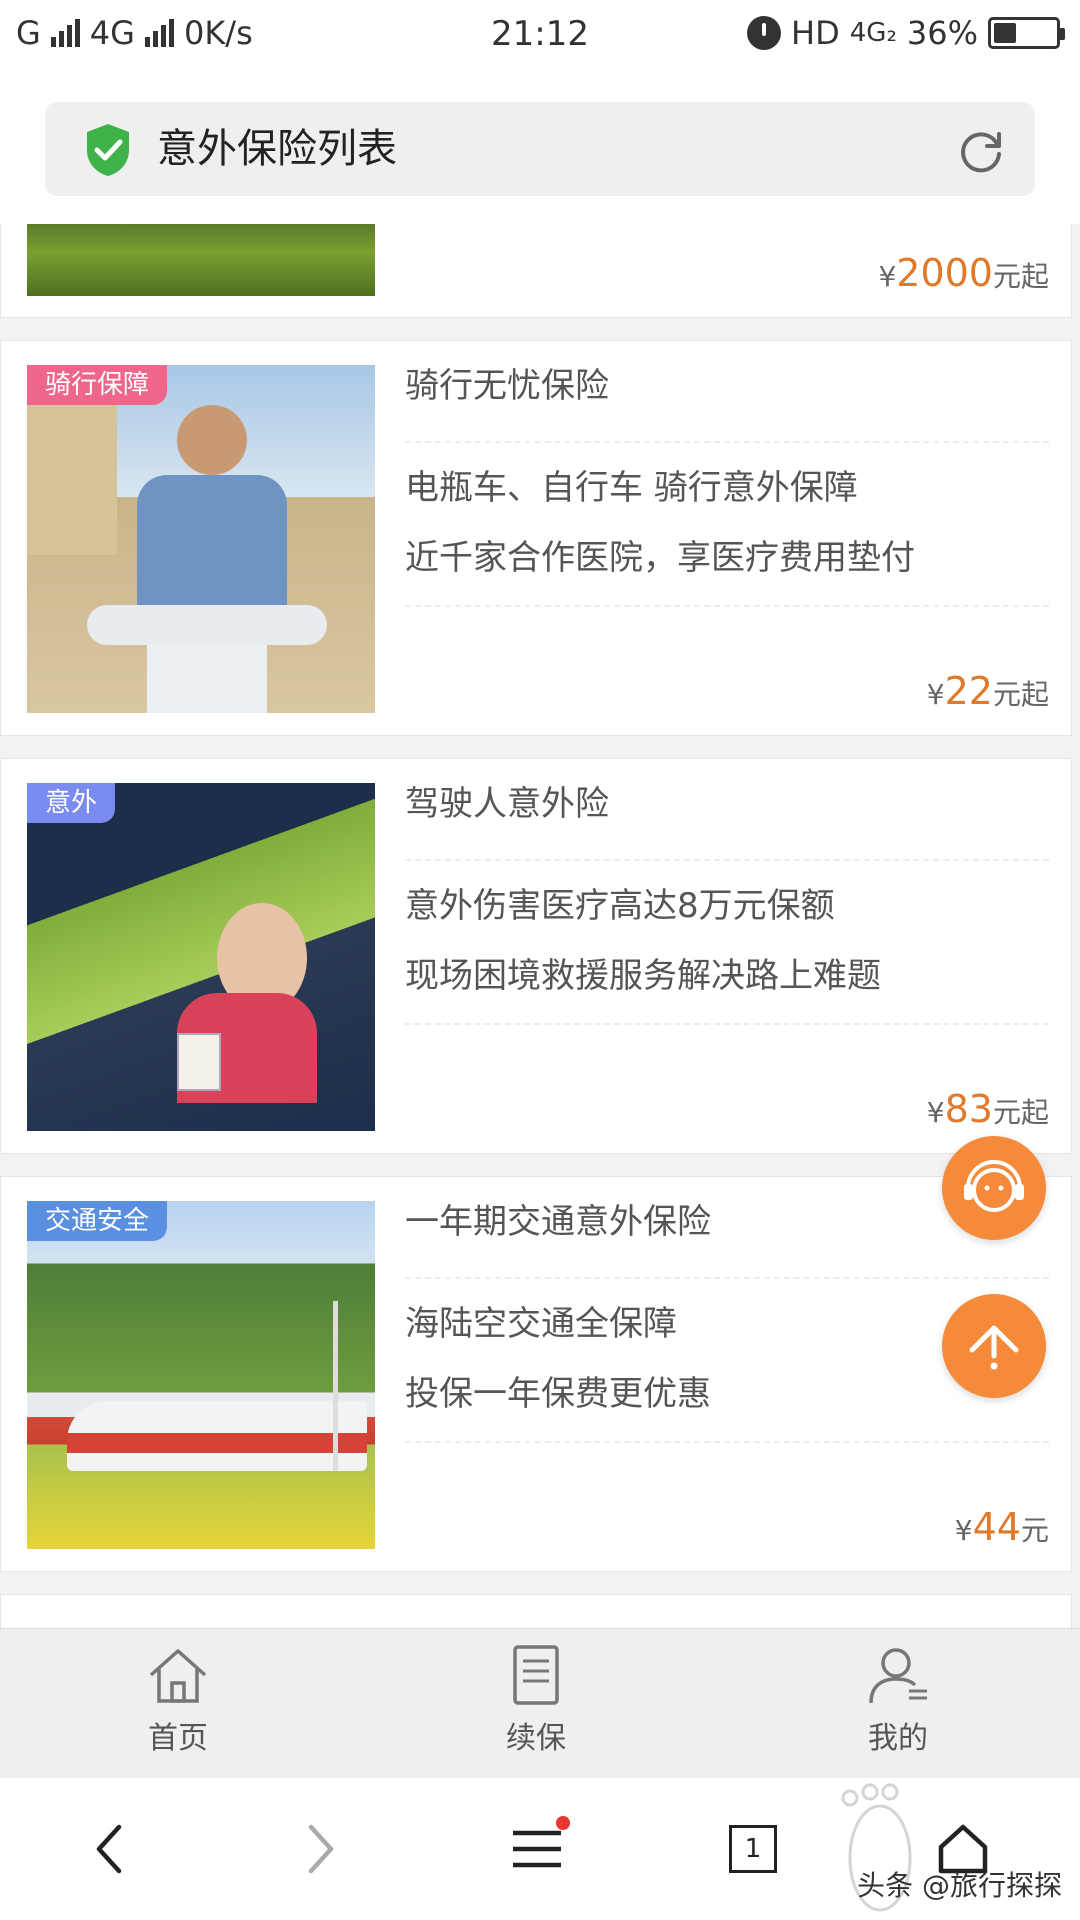 This screenshot has width=1080, height=1920. Describe the element at coordinates (563, 1823) in the screenshot. I see `notification-dot` at that location.